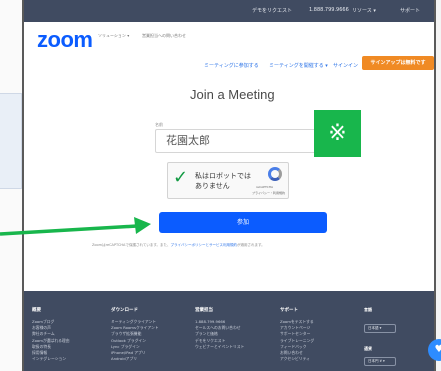  Describe the element at coordinates (250, 245) in the screenshot. I see `terms-suffix: が適用されます。` at that location.